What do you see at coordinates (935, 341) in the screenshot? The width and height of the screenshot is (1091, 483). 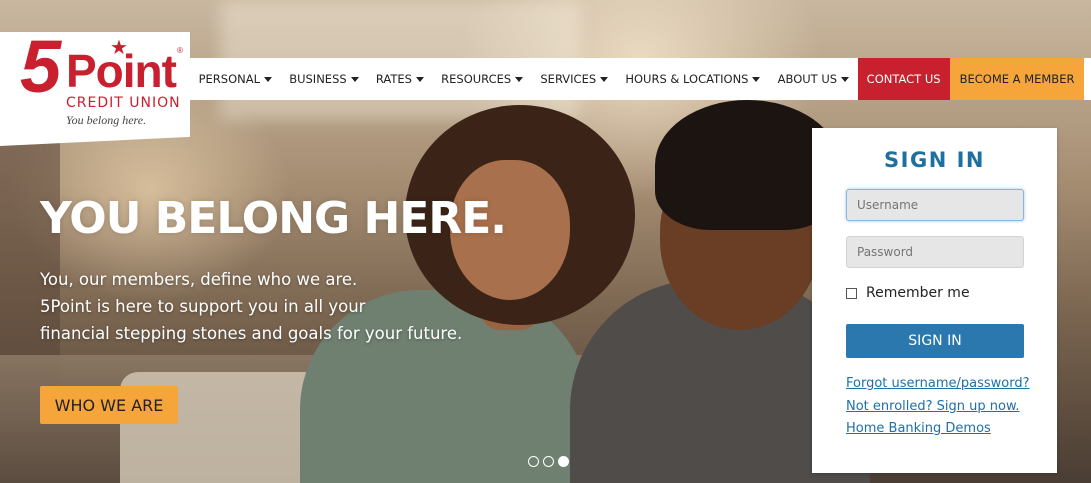 I see `signin-button: SIGN IN` at bounding box center [935, 341].